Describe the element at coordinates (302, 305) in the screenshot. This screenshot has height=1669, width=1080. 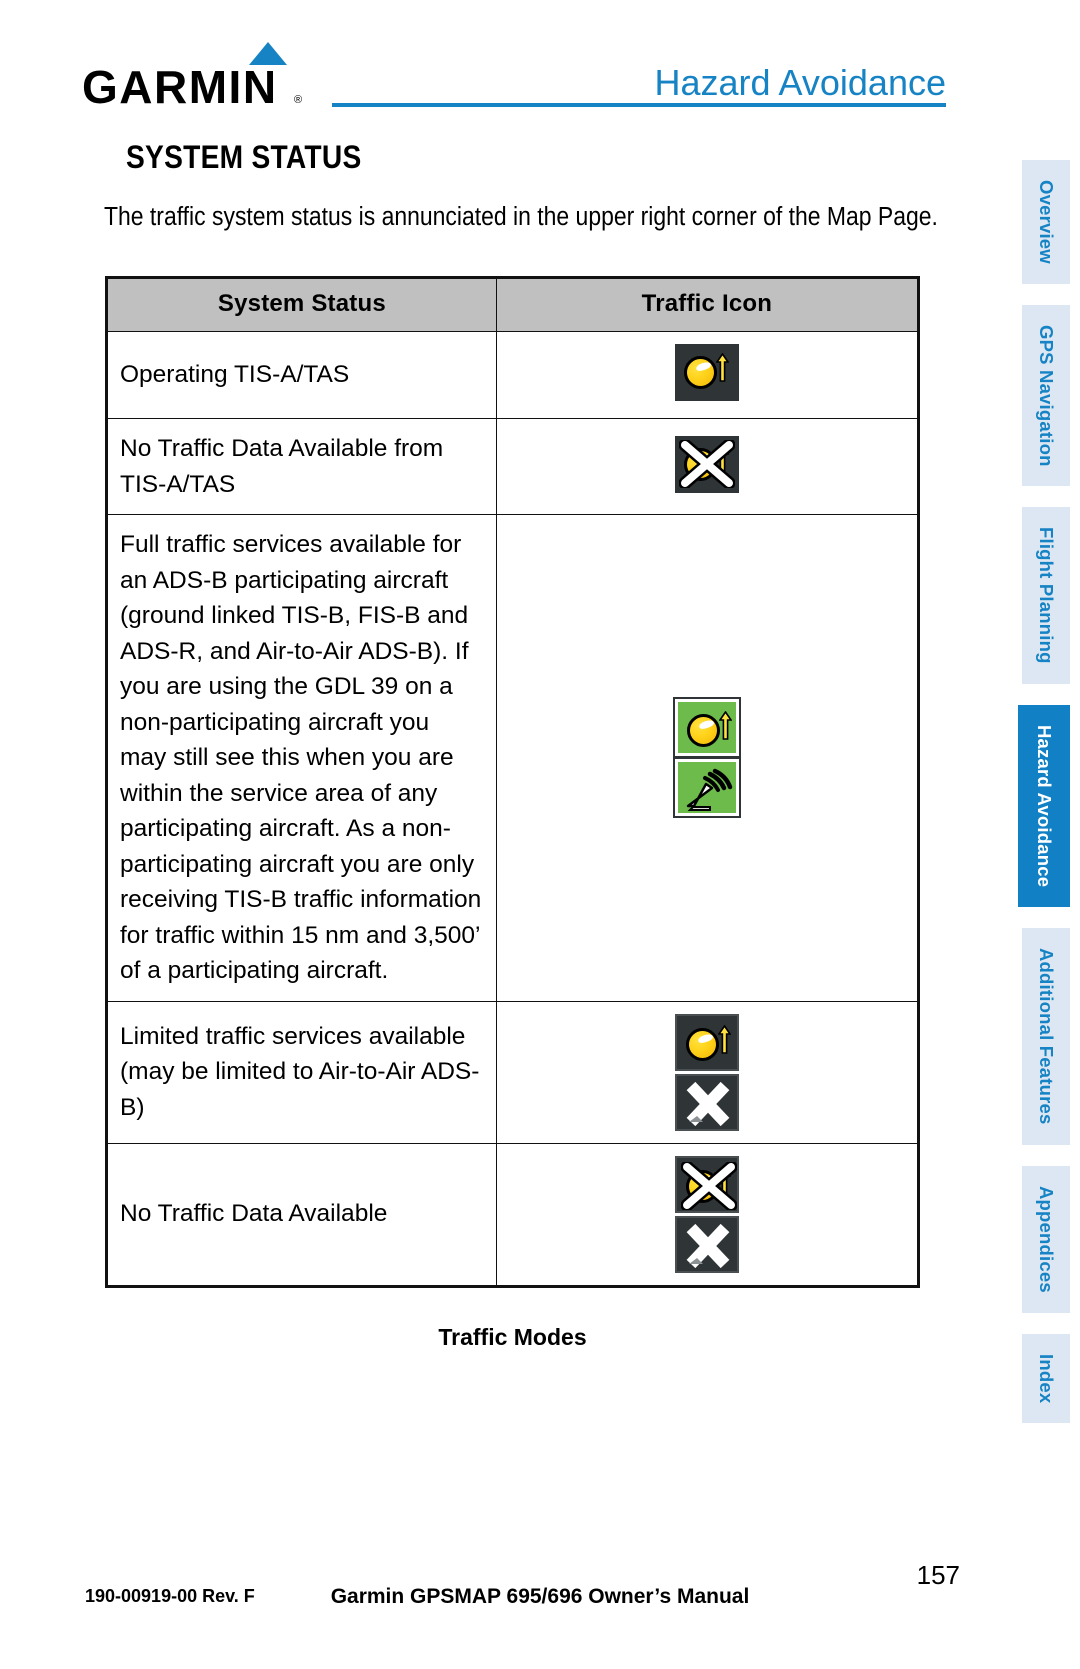
I see `column-header-system-status: System Status` at that location.